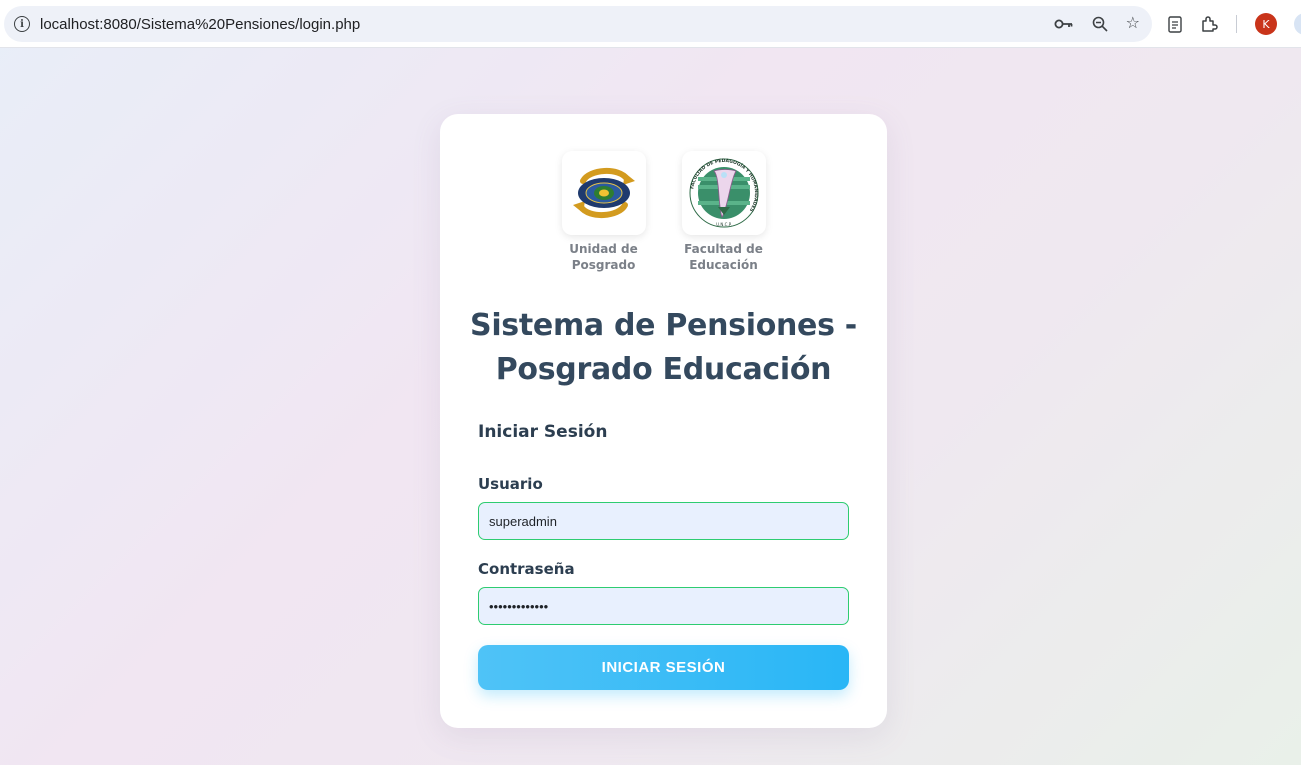 Image resolution: width=1301 pixels, height=765 pixels. Describe the element at coordinates (510, 484) in the screenshot. I see `user-label: Usuario` at that location.